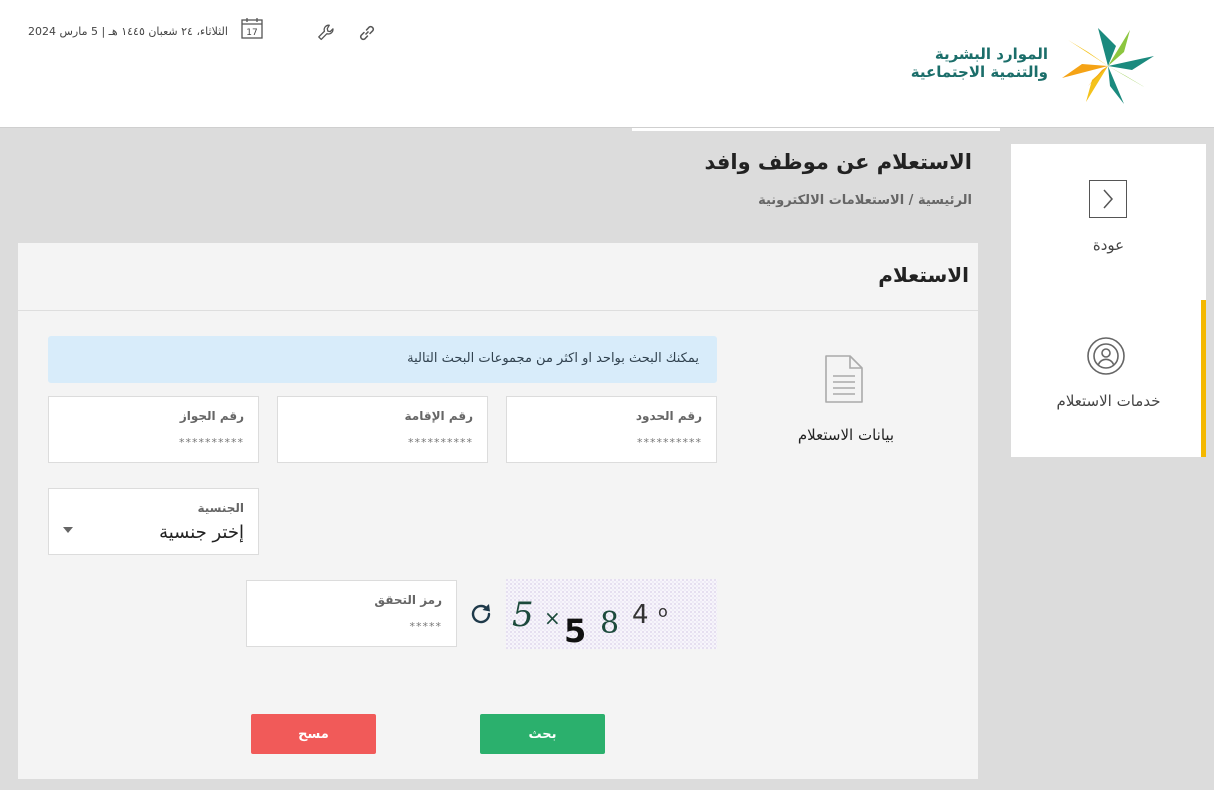 The width and height of the screenshot is (1214, 790). I want to click on nationality-label: الجنسية, so click(220, 508).